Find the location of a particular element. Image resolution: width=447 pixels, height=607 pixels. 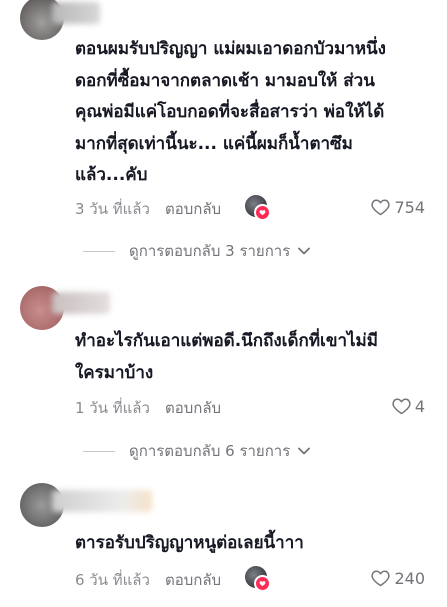

view-replies-button: ดูการตอบกลับ 6 รายการ is located at coordinates (193, 451).